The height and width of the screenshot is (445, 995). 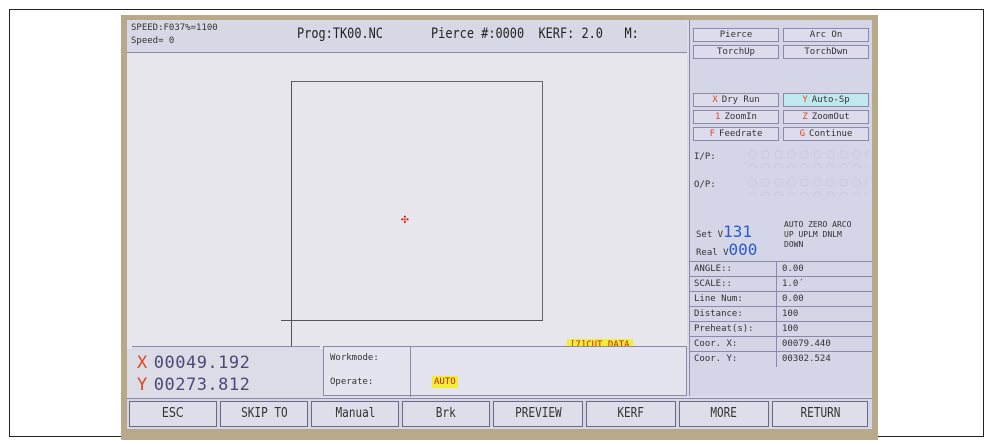 I want to click on zoom-in-button: 1 ZoomIn, so click(x=736, y=117).